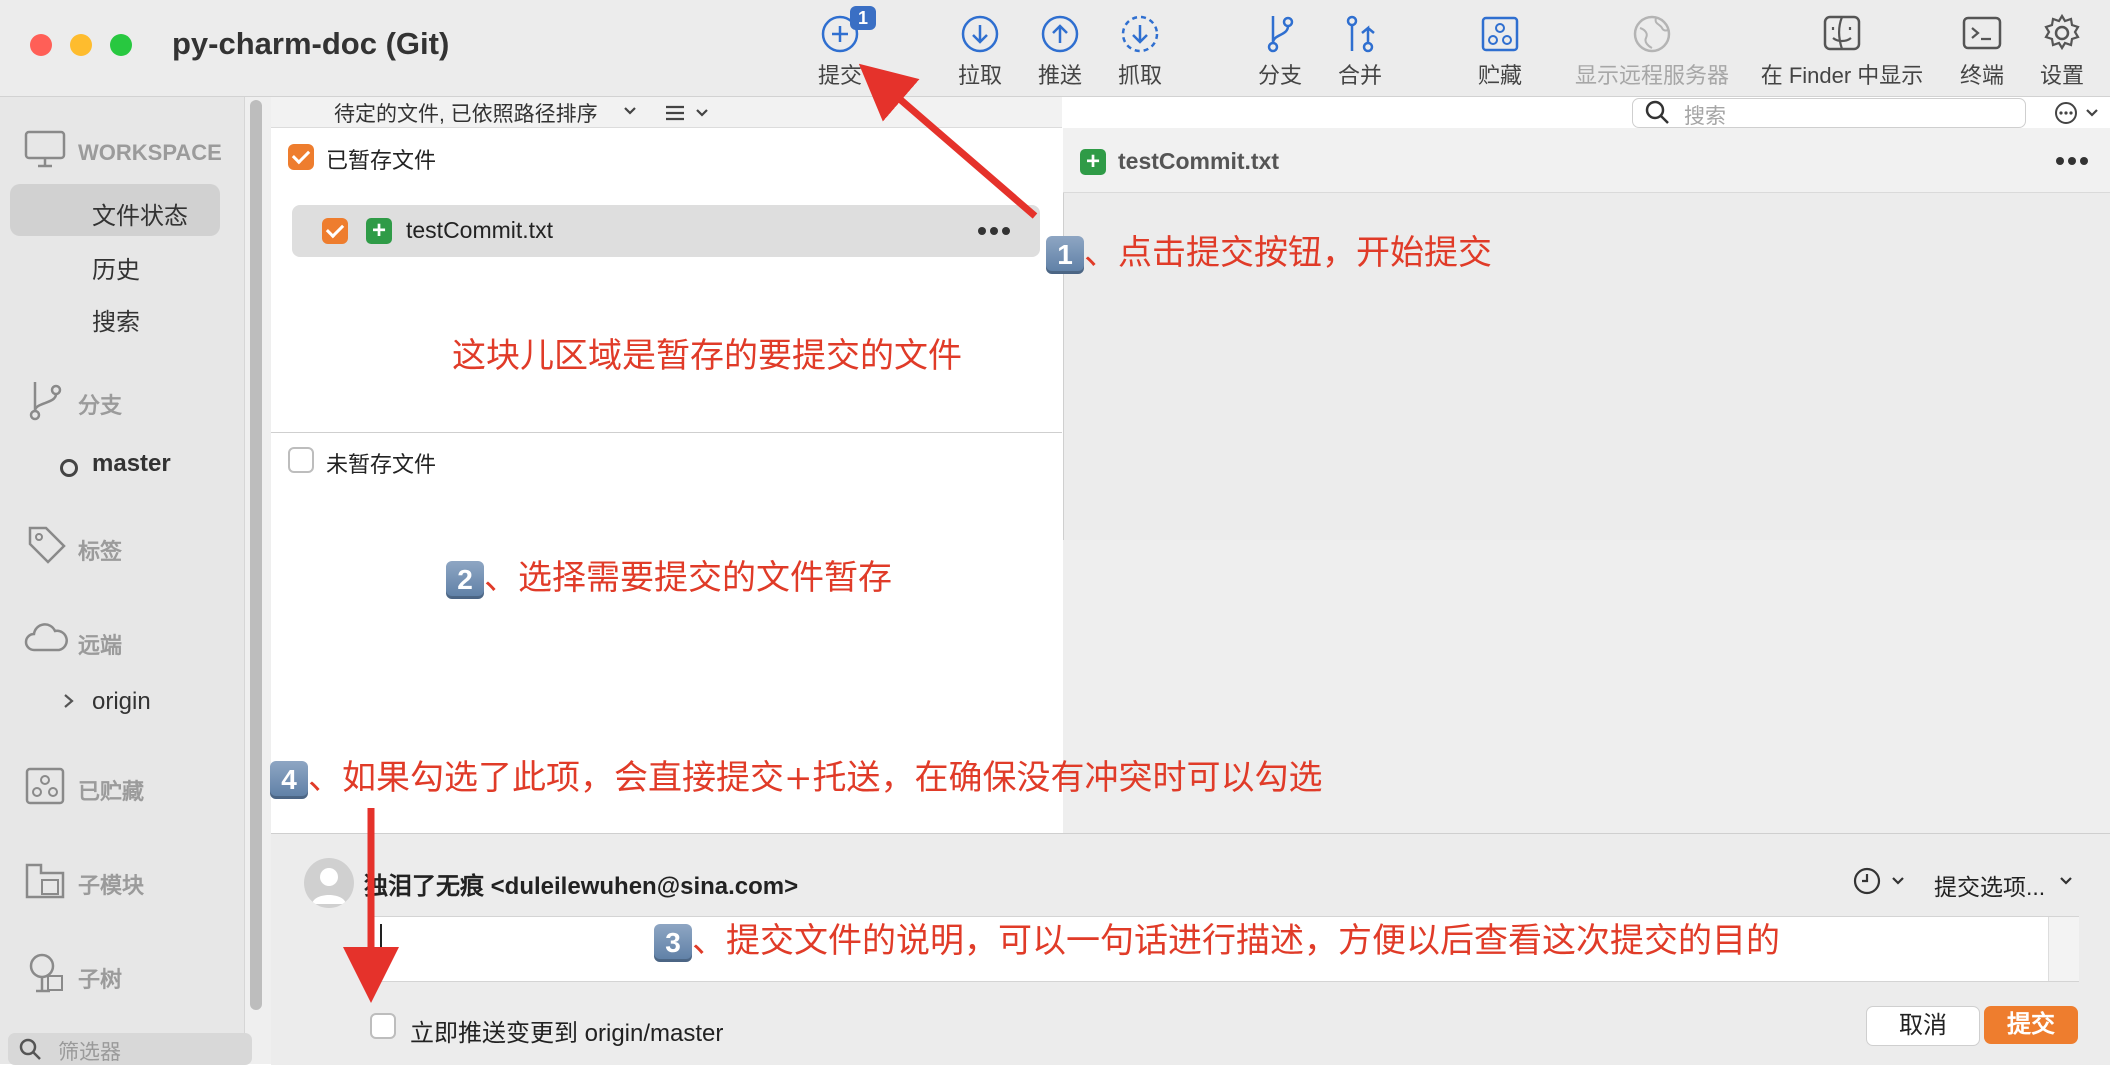 This screenshot has height=1066, width=2110. I want to click on annotation-step-4: 4 、如果勾选了此项，会直接提交+托送，在确保没有冲突时可以勾选, so click(796, 774).